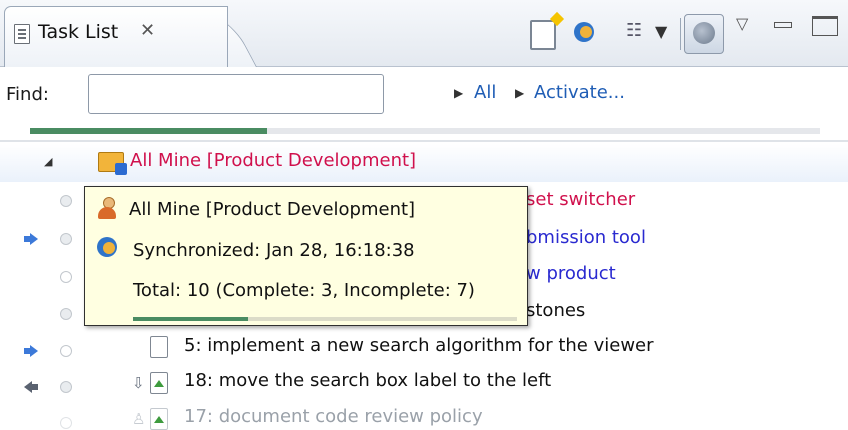 This screenshot has width=848, height=430. Describe the element at coordinates (148, 131) in the screenshot. I see `progress-fill` at that location.